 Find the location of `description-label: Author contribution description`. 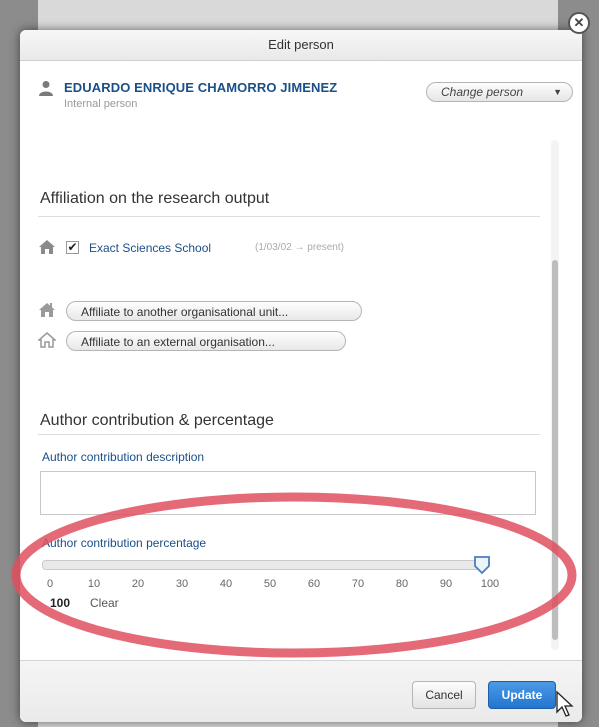

description-label: Author contribution description is located at coordinates (123, 457).